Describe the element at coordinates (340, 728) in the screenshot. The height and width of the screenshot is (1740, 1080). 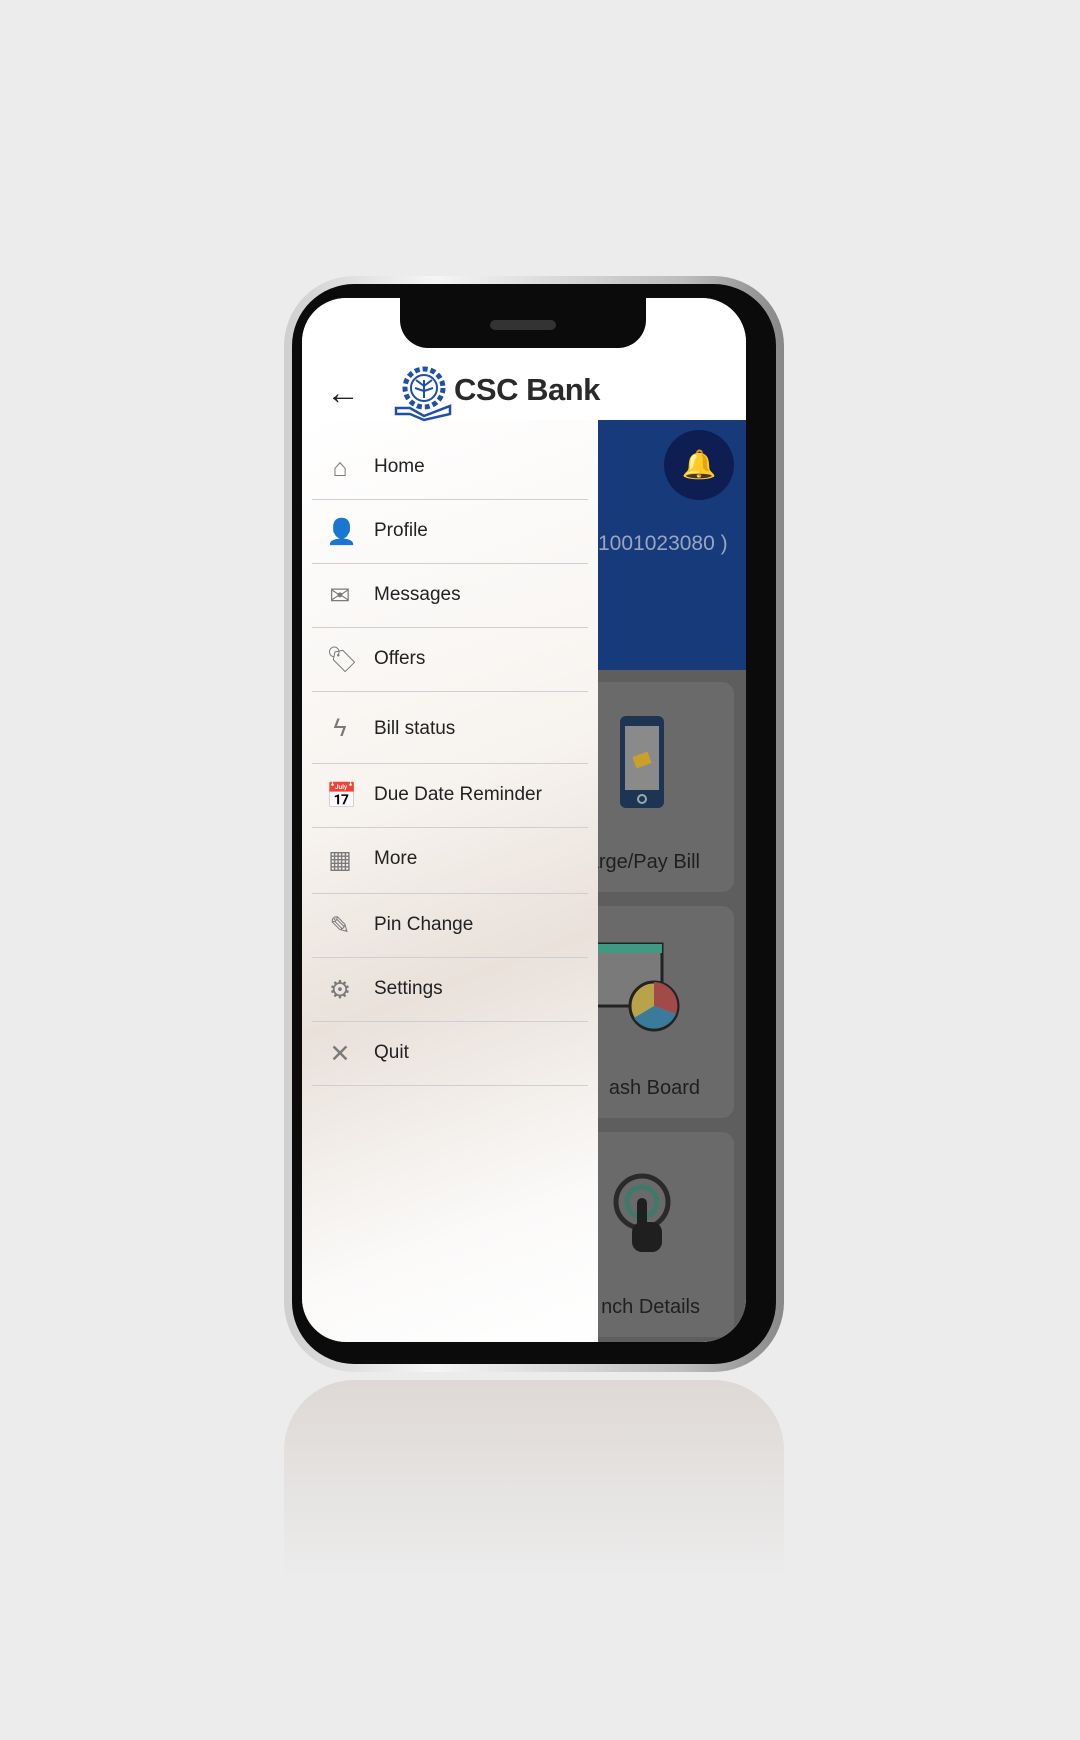
I see `lightning-icon: ϟ` at that location.